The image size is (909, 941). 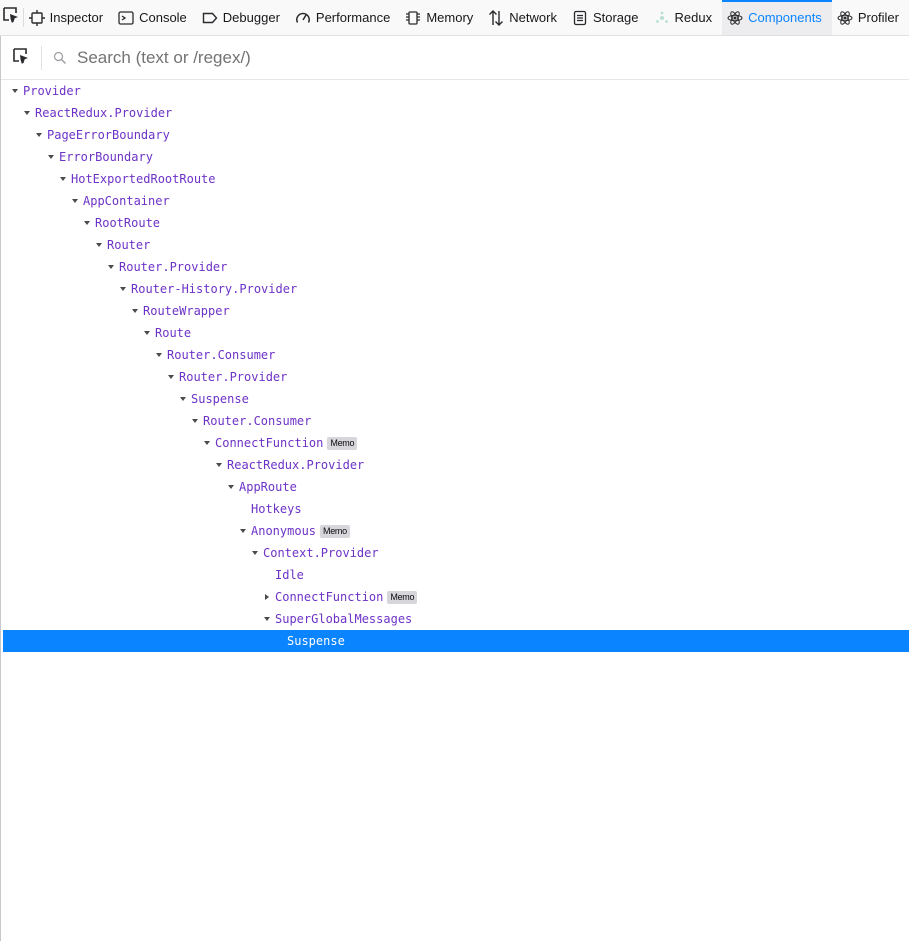 What do you see at coordinates (441, 17) in the screenshot?
I see `tab-memory: Memory` at bounding box center [441, 17].